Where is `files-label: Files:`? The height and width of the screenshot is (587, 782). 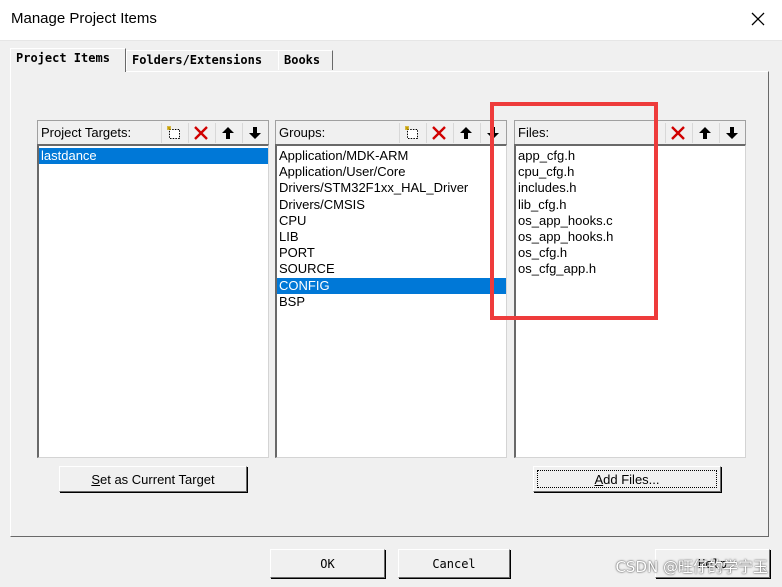 files-label: Files: is located at coordinates (534, 132).